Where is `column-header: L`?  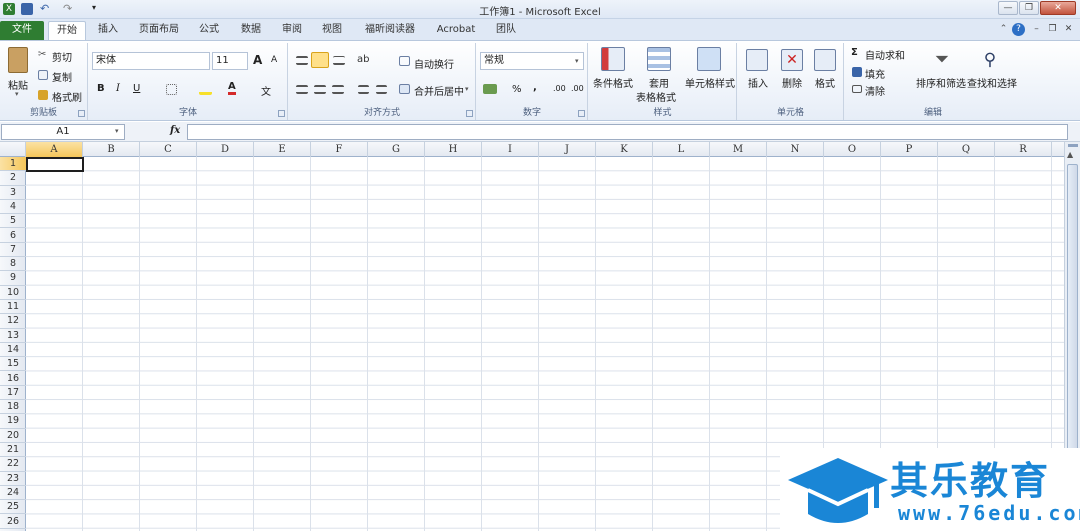
column-header: L is located at coordinates (681, 149).